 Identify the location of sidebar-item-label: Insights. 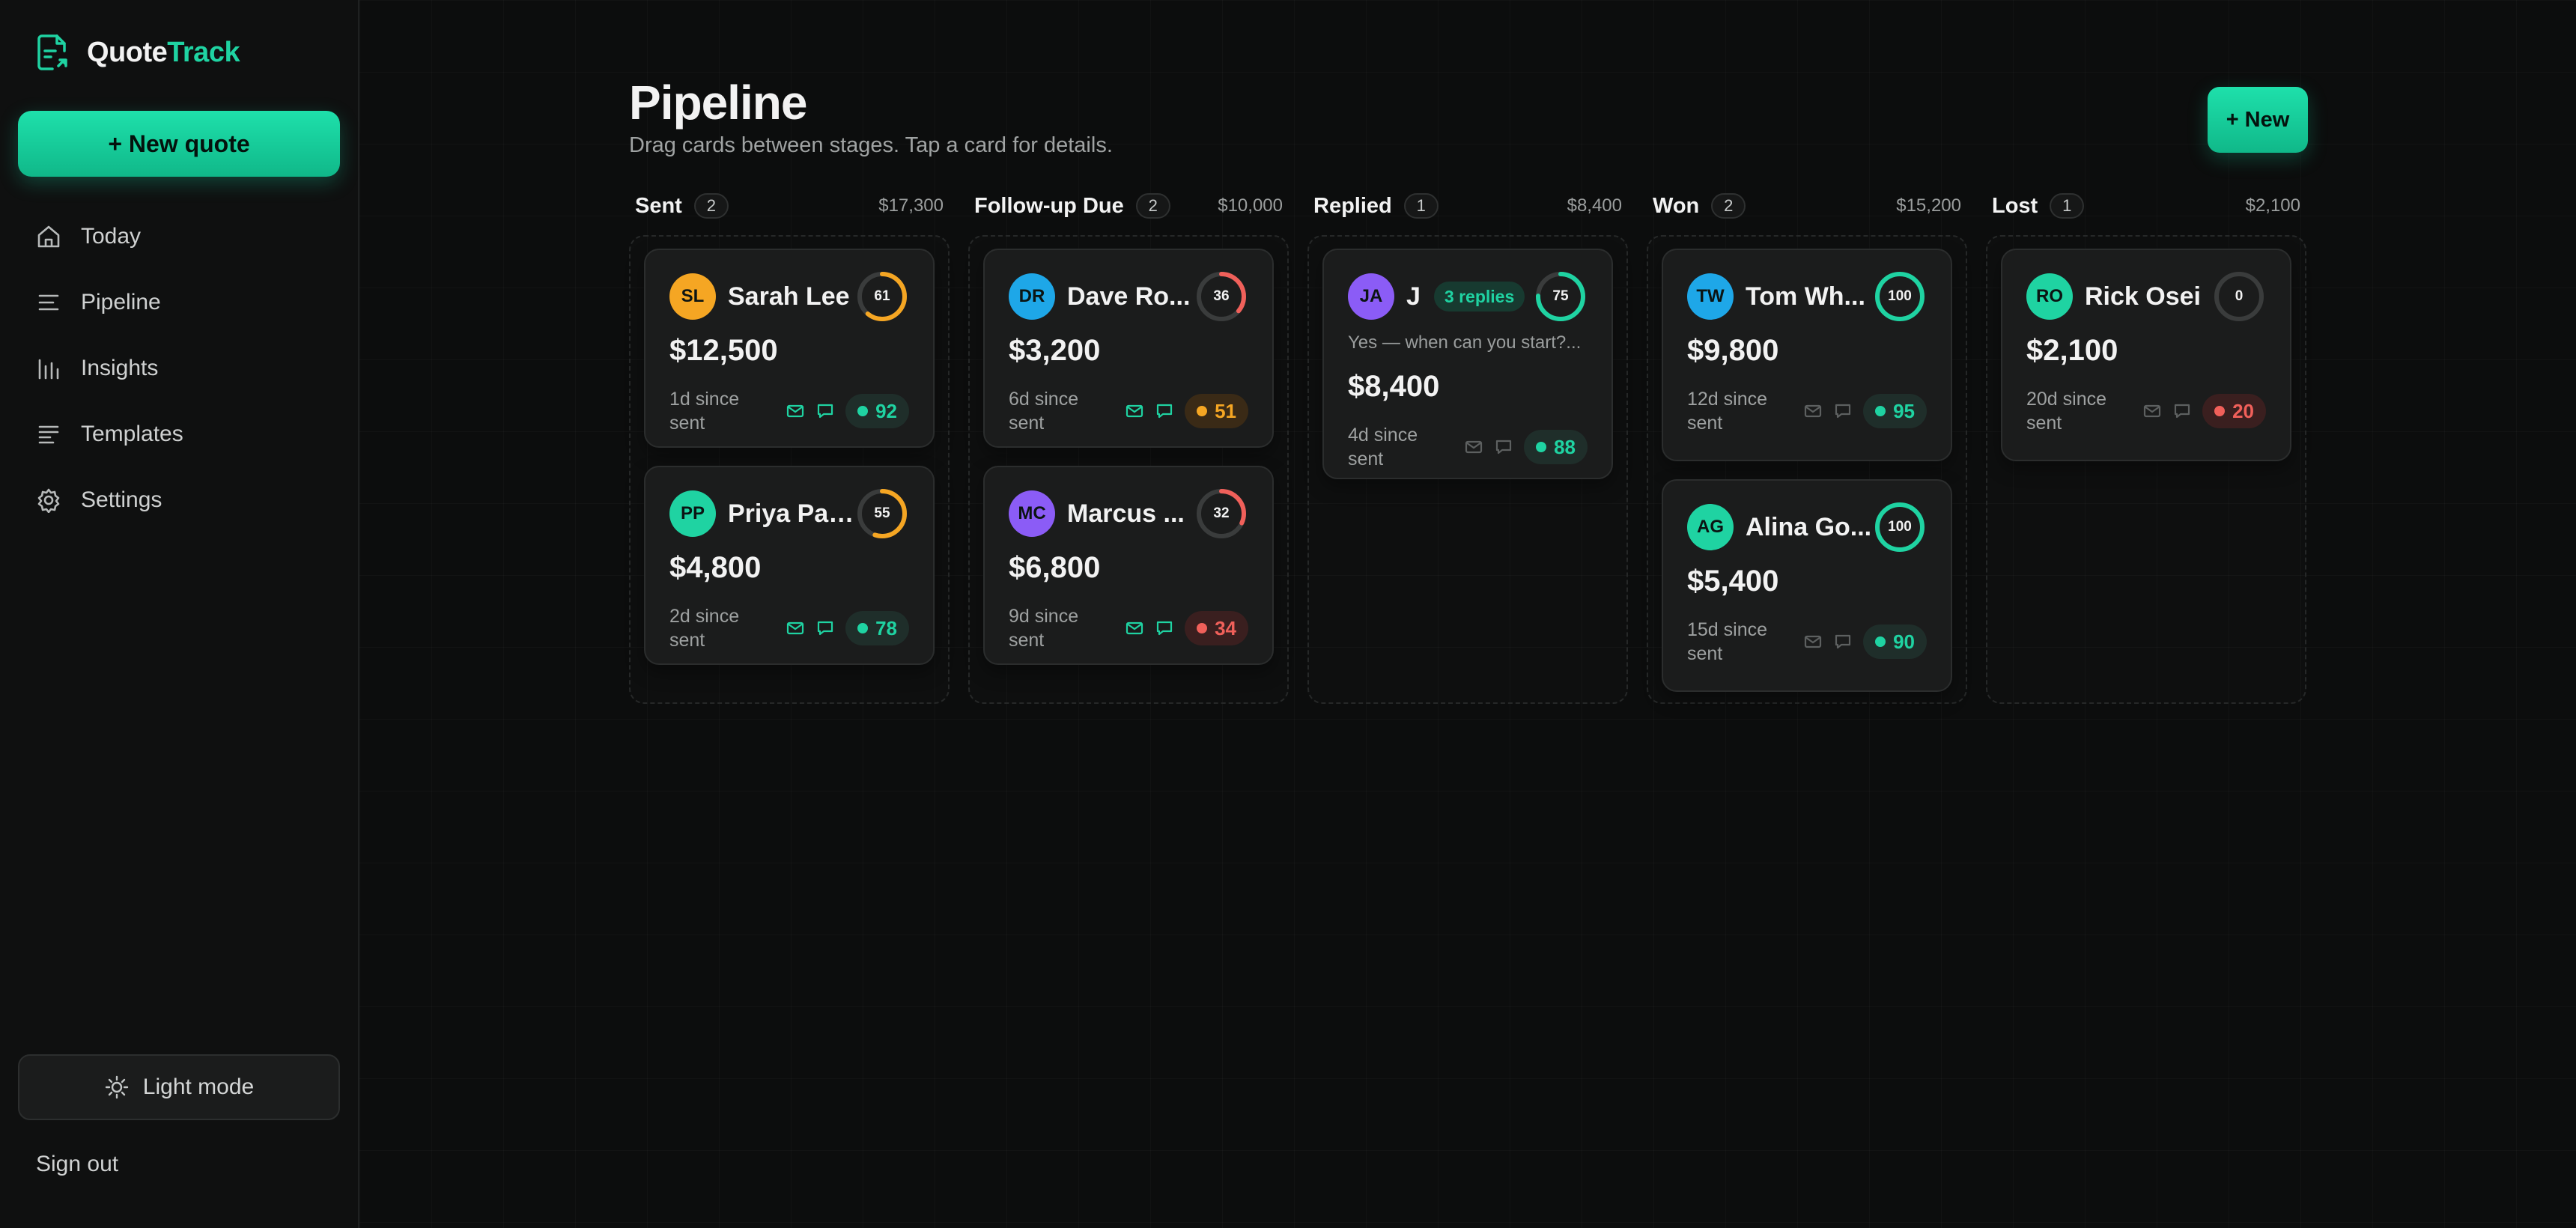
(120, 368).